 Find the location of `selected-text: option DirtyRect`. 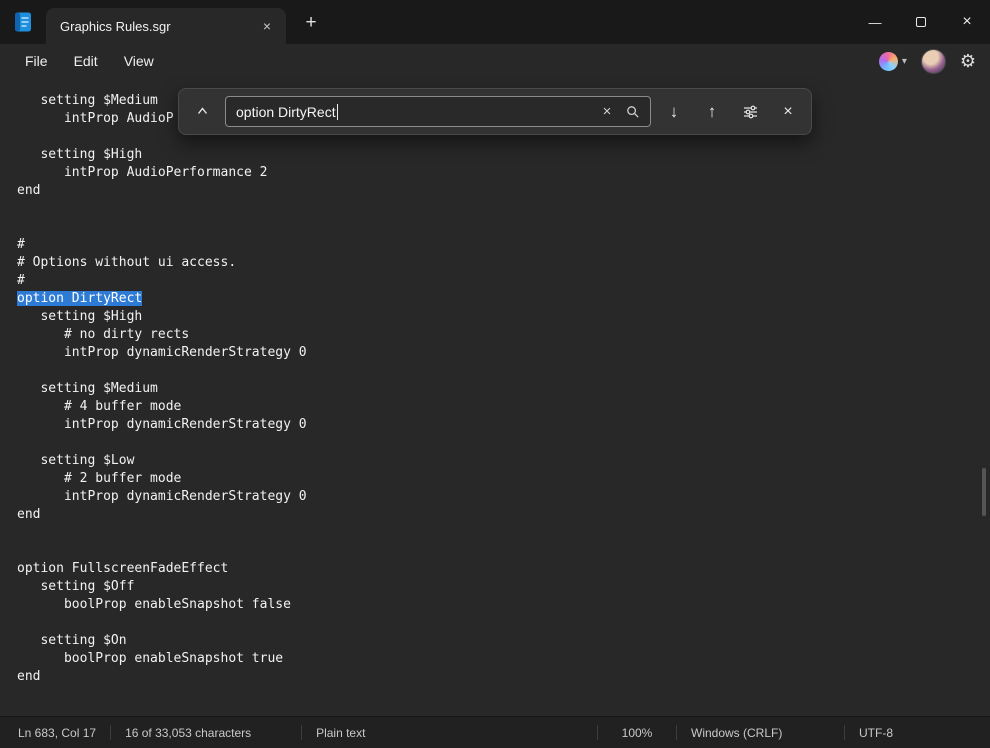

selected-text: option DirtyRect is located at coordinates (80, 298).